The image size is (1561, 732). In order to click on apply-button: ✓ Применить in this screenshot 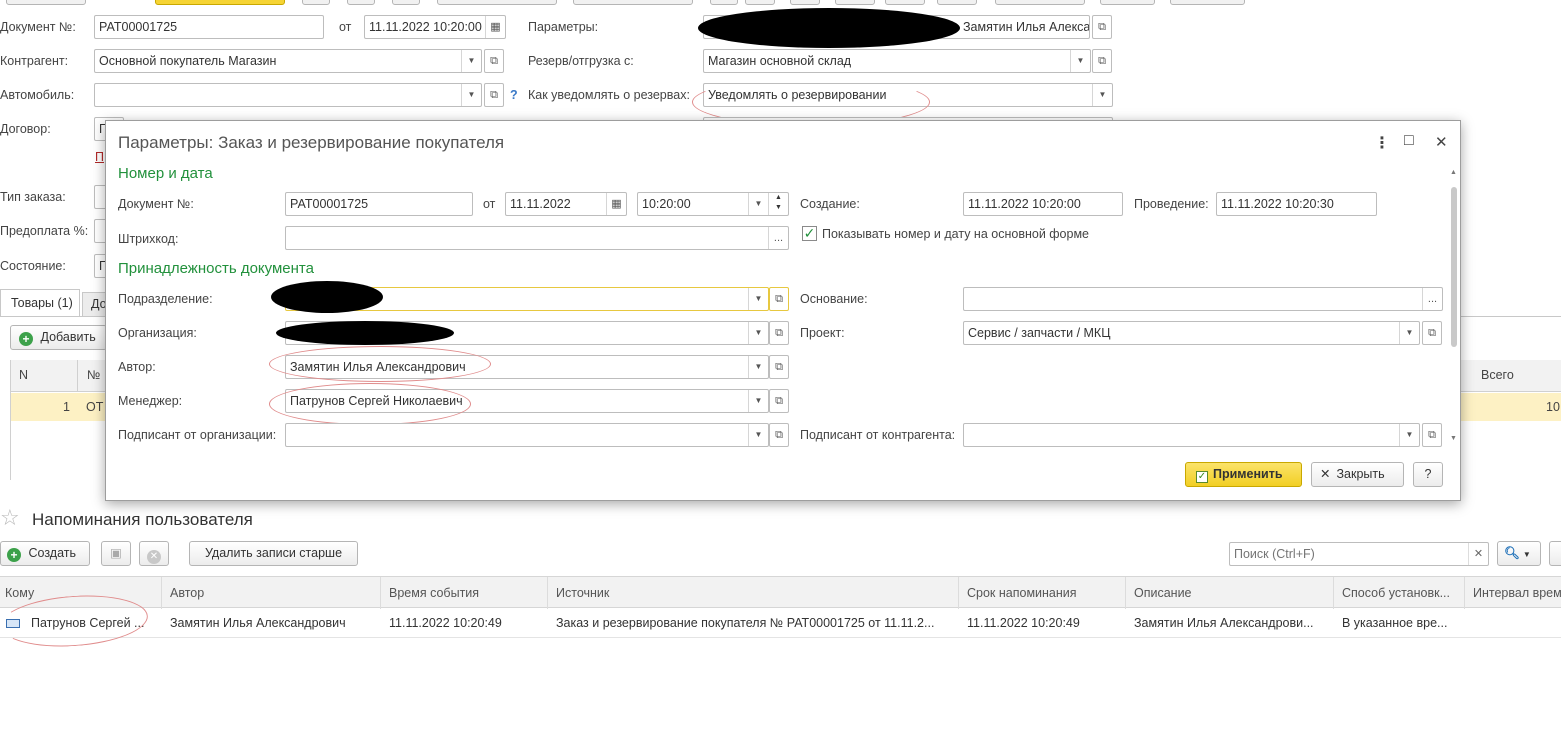, I will do `click(1243, 474)`.